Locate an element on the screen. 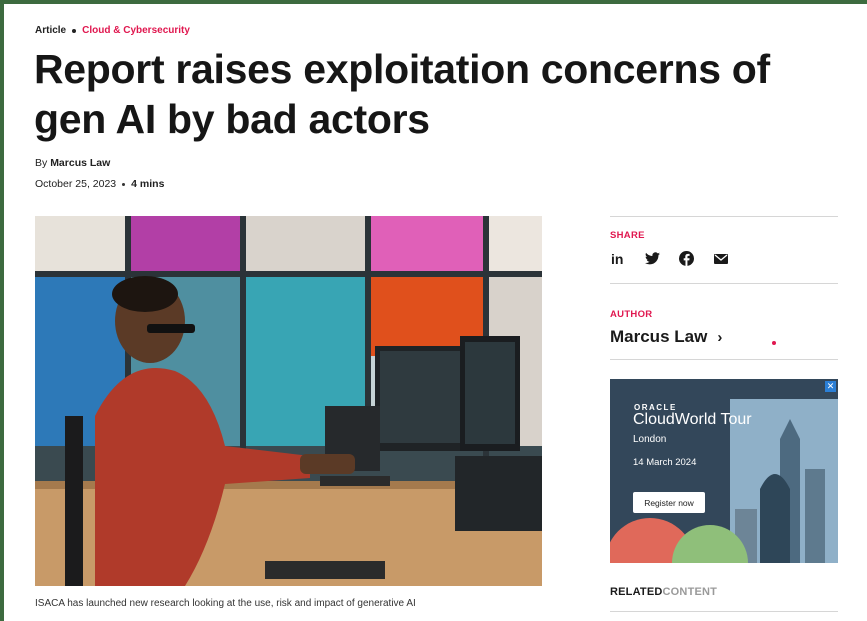  author-section: AUTHOR Marcus Law › is located at coordinates (724, 321).